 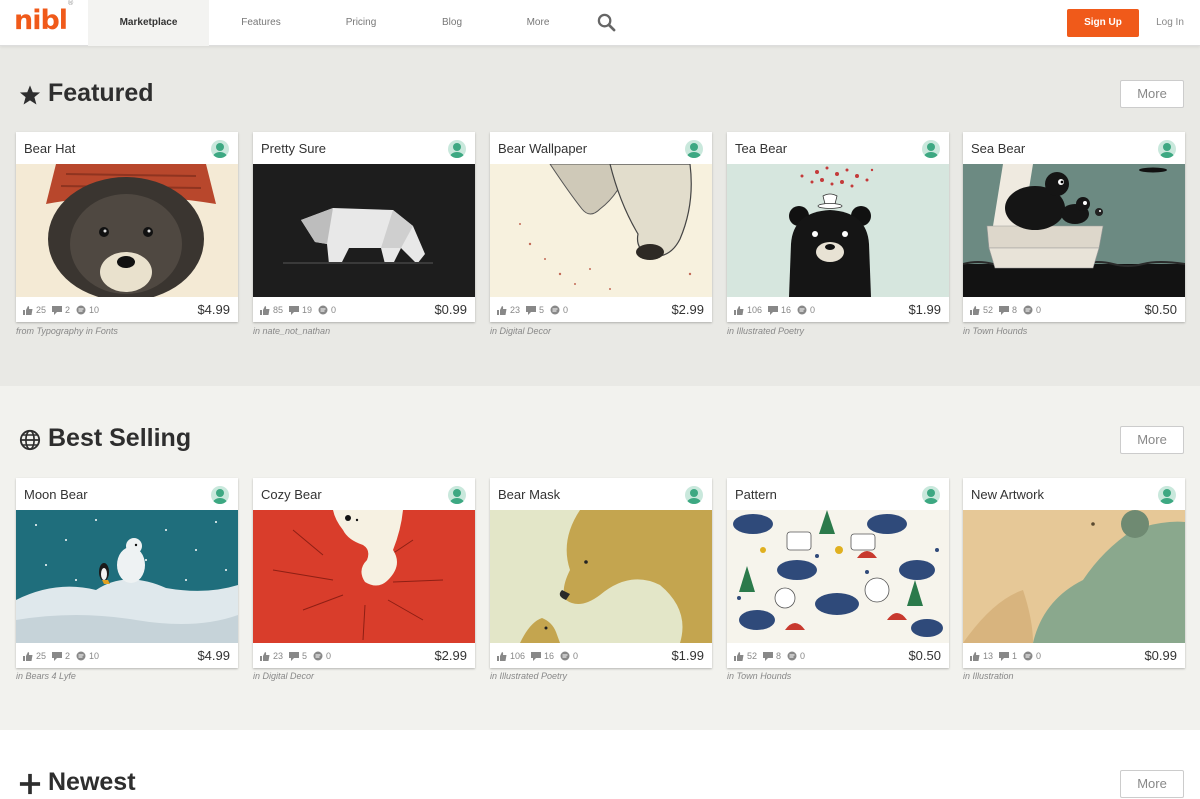 What do you see at coordinates (1152, 94) in the screenshot?
I see `featured-more-button: More` at bounding box center [1152, 94].